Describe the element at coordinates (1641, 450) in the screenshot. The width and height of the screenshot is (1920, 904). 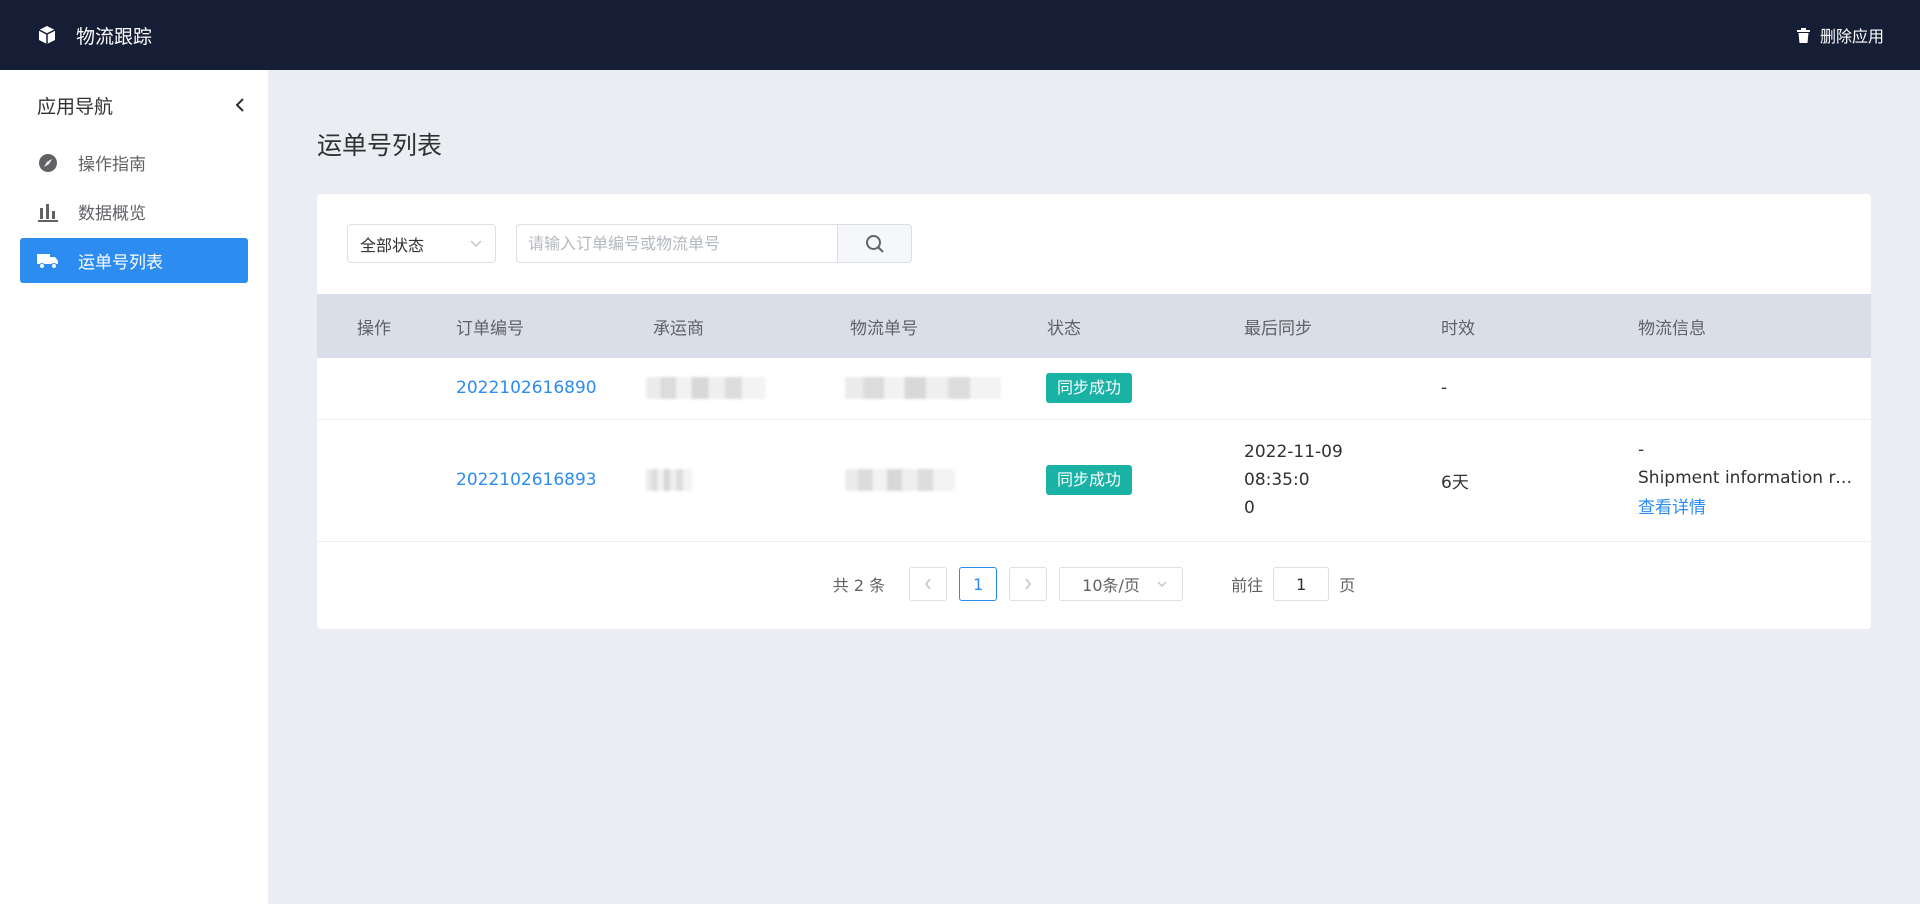
I see `logistics-info-dash: -` at that location.